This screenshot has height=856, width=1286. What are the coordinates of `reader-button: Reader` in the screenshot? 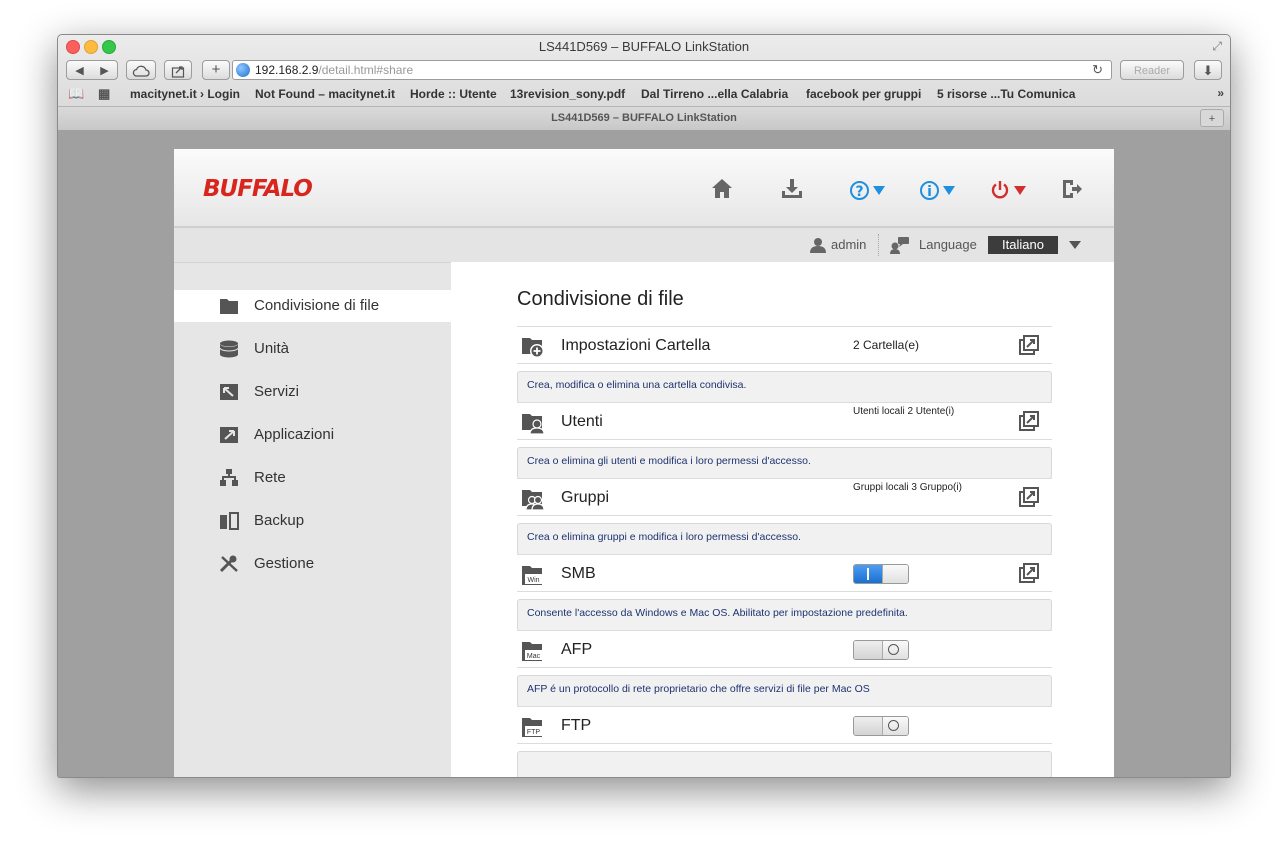 It's located at (1152, 70).